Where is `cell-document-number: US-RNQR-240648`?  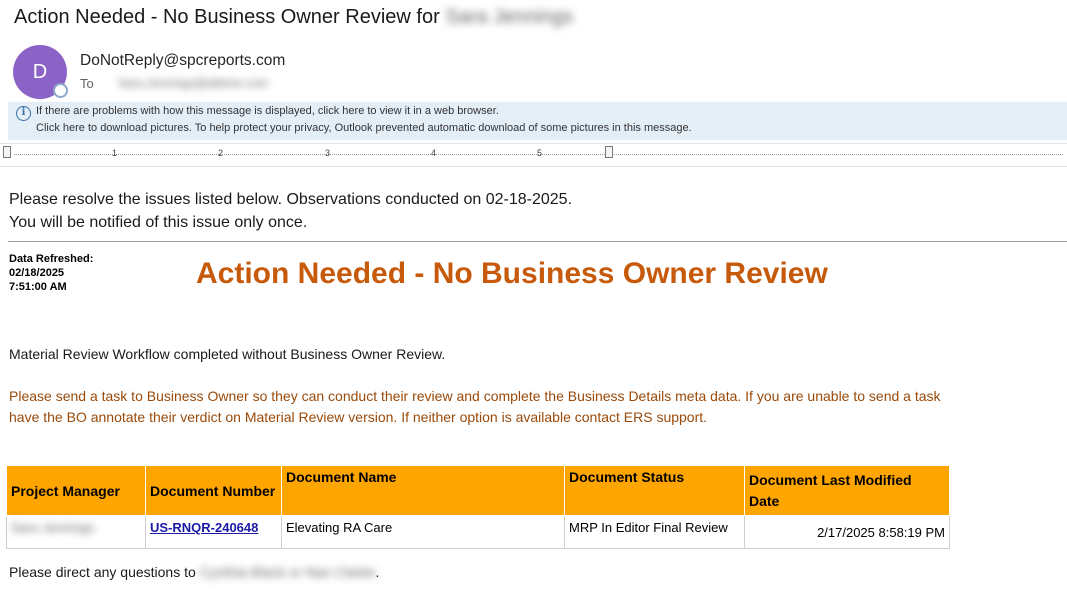
cell-document-number: US-RNQR-240648 is located at coordinates (213, 532).